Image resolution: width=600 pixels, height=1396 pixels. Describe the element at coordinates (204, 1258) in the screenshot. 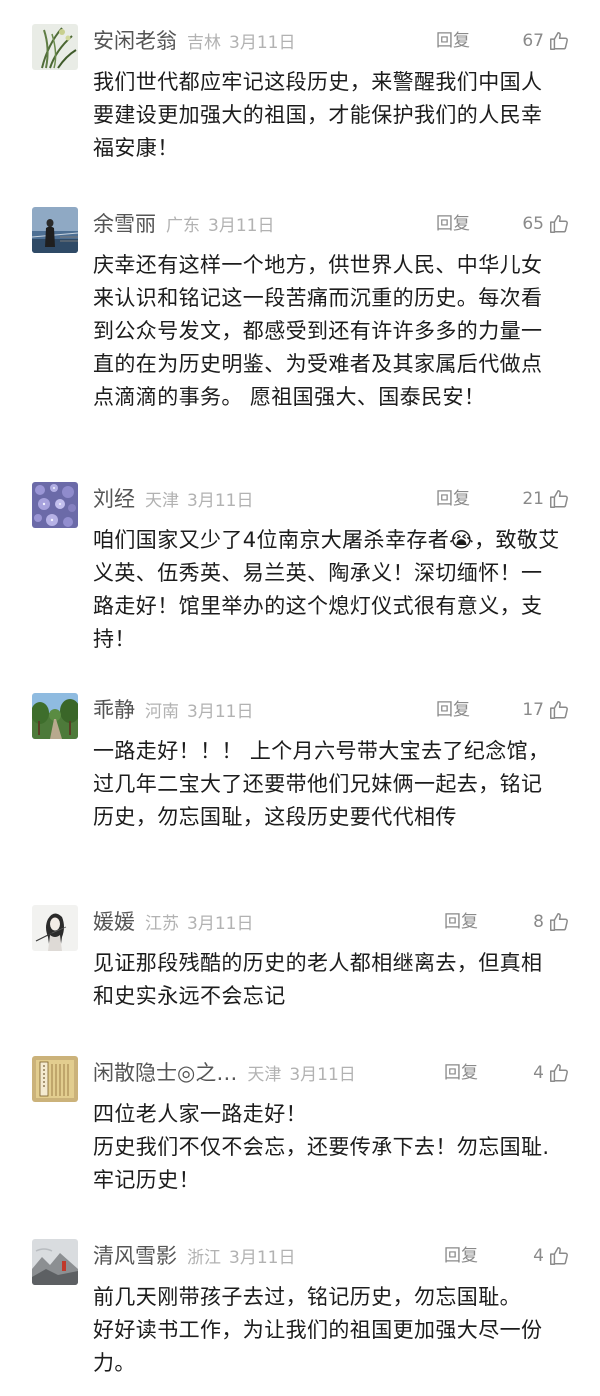

I see `region: 浙江` at that location.